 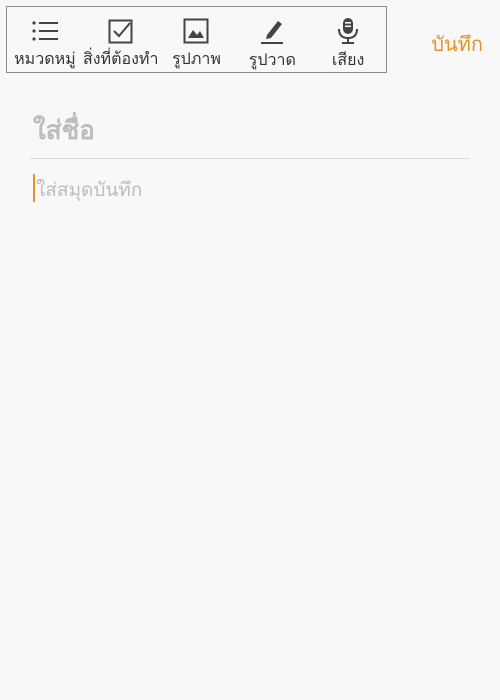 I want to click on tool-image-button: รูปภาพ, so click(x=197, y=39).